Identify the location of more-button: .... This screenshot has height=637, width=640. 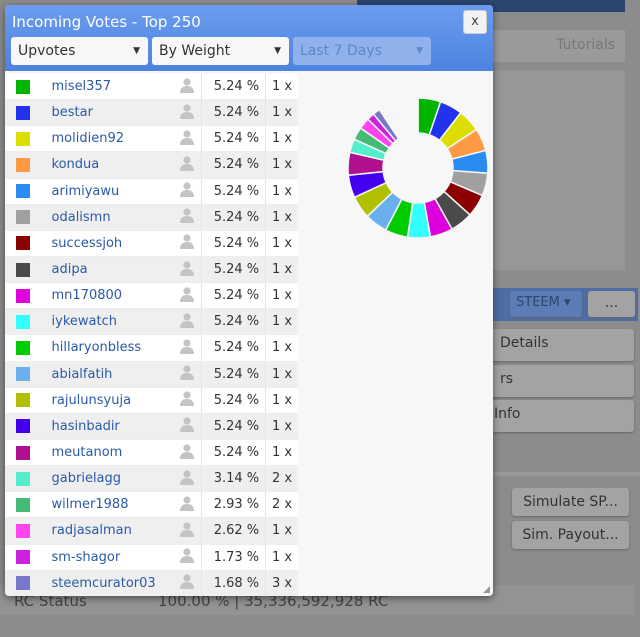
(611, 304).